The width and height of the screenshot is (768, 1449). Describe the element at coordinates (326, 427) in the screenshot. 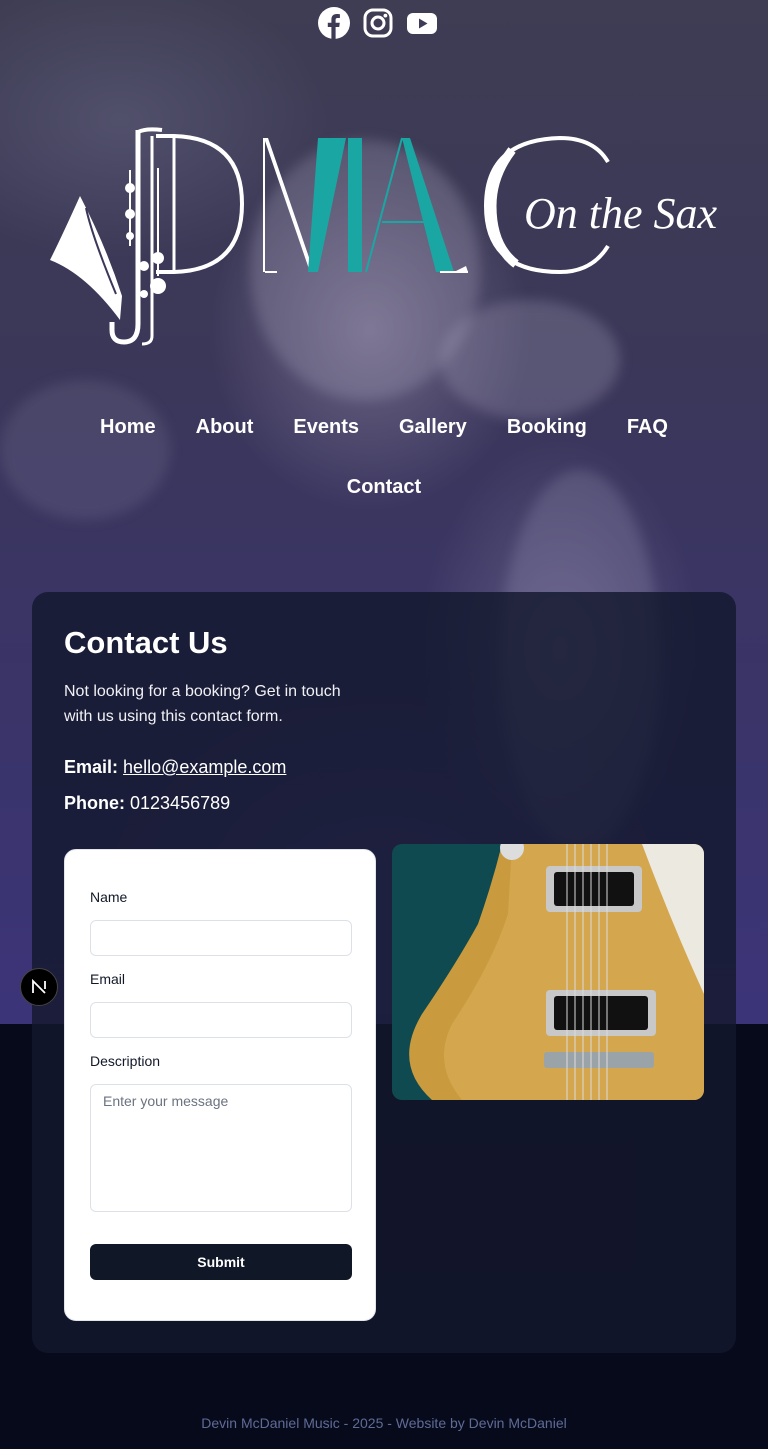

I see `nav-item-events: Events` at that location.